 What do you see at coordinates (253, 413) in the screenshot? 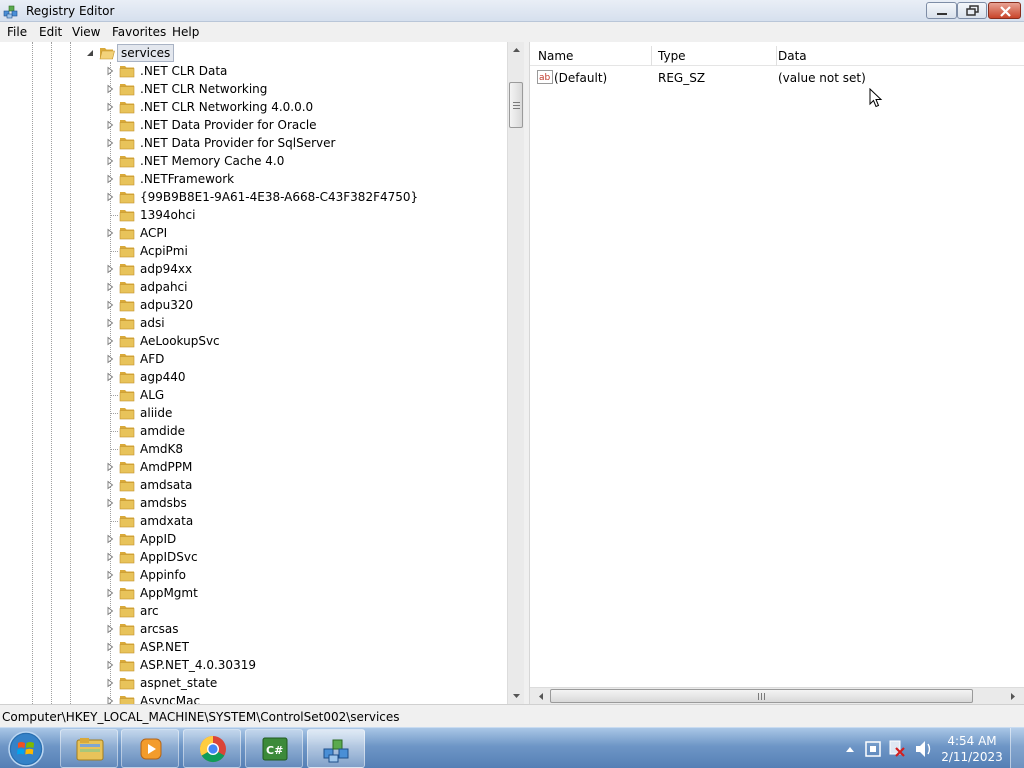
I see `tree-node: aliide` at bounding box center [253, 413].